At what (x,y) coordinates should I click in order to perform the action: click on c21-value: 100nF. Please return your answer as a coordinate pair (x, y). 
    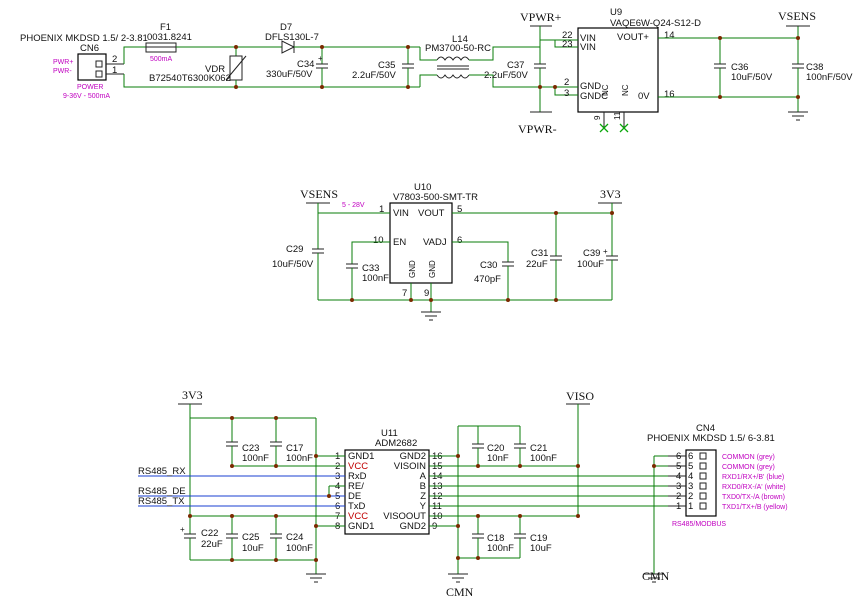
    Looking at the image, I should click on (543, 458).